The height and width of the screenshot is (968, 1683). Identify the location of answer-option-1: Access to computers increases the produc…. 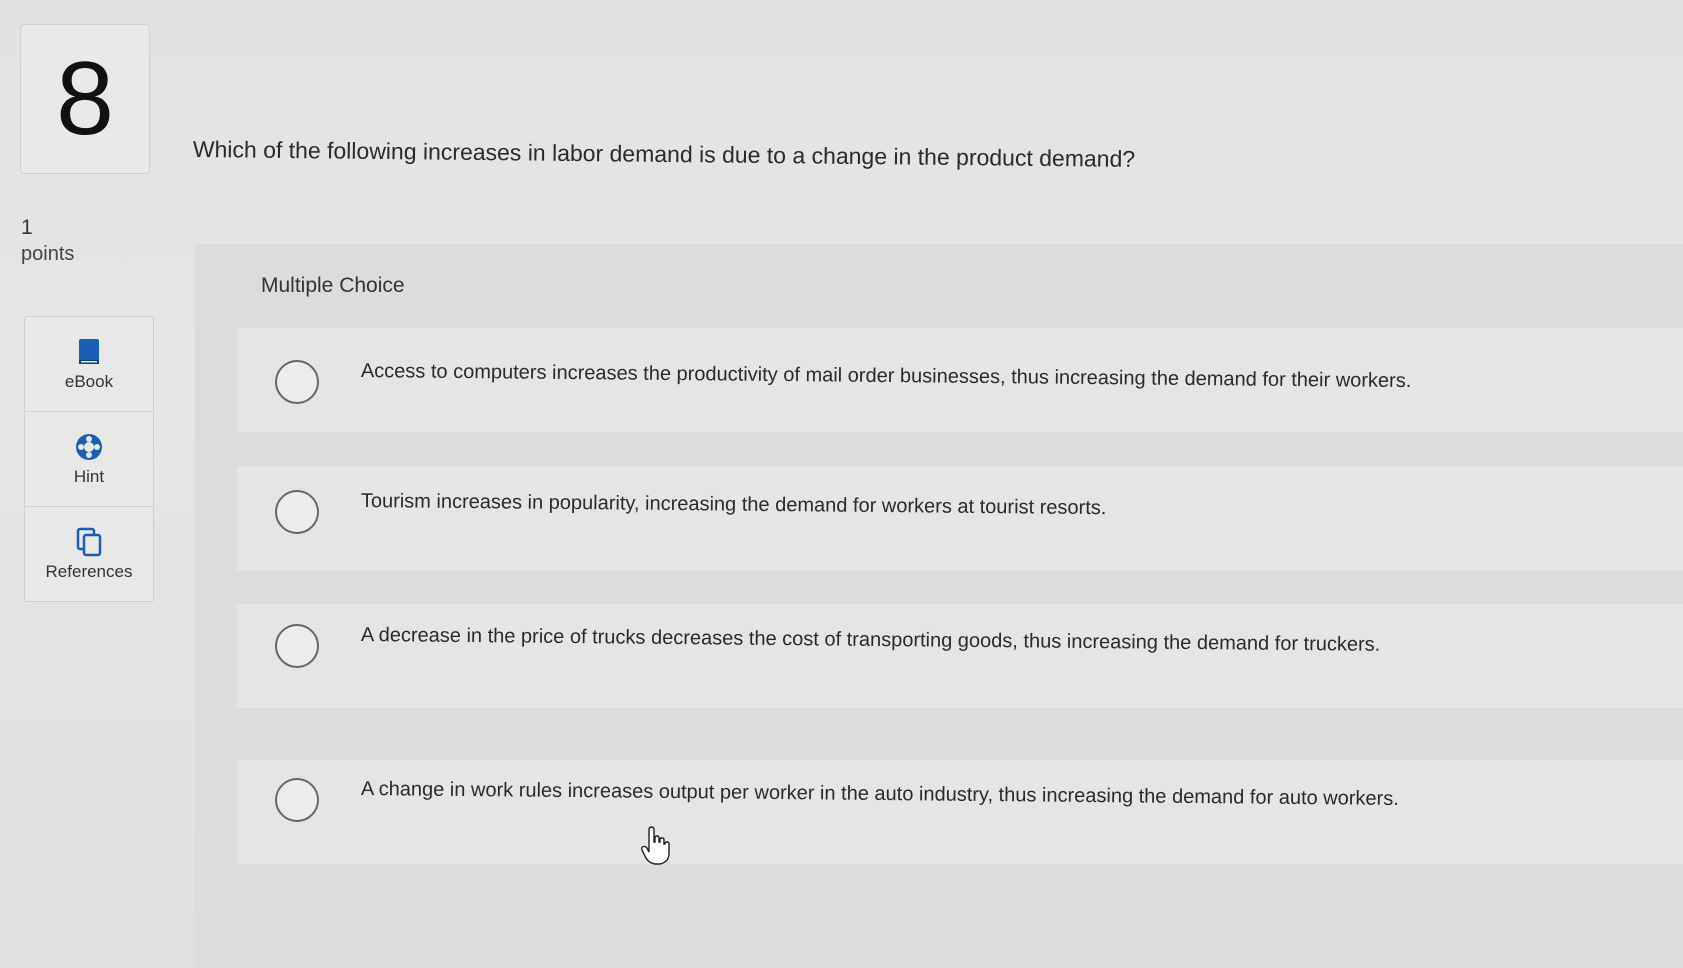
(960, 380).